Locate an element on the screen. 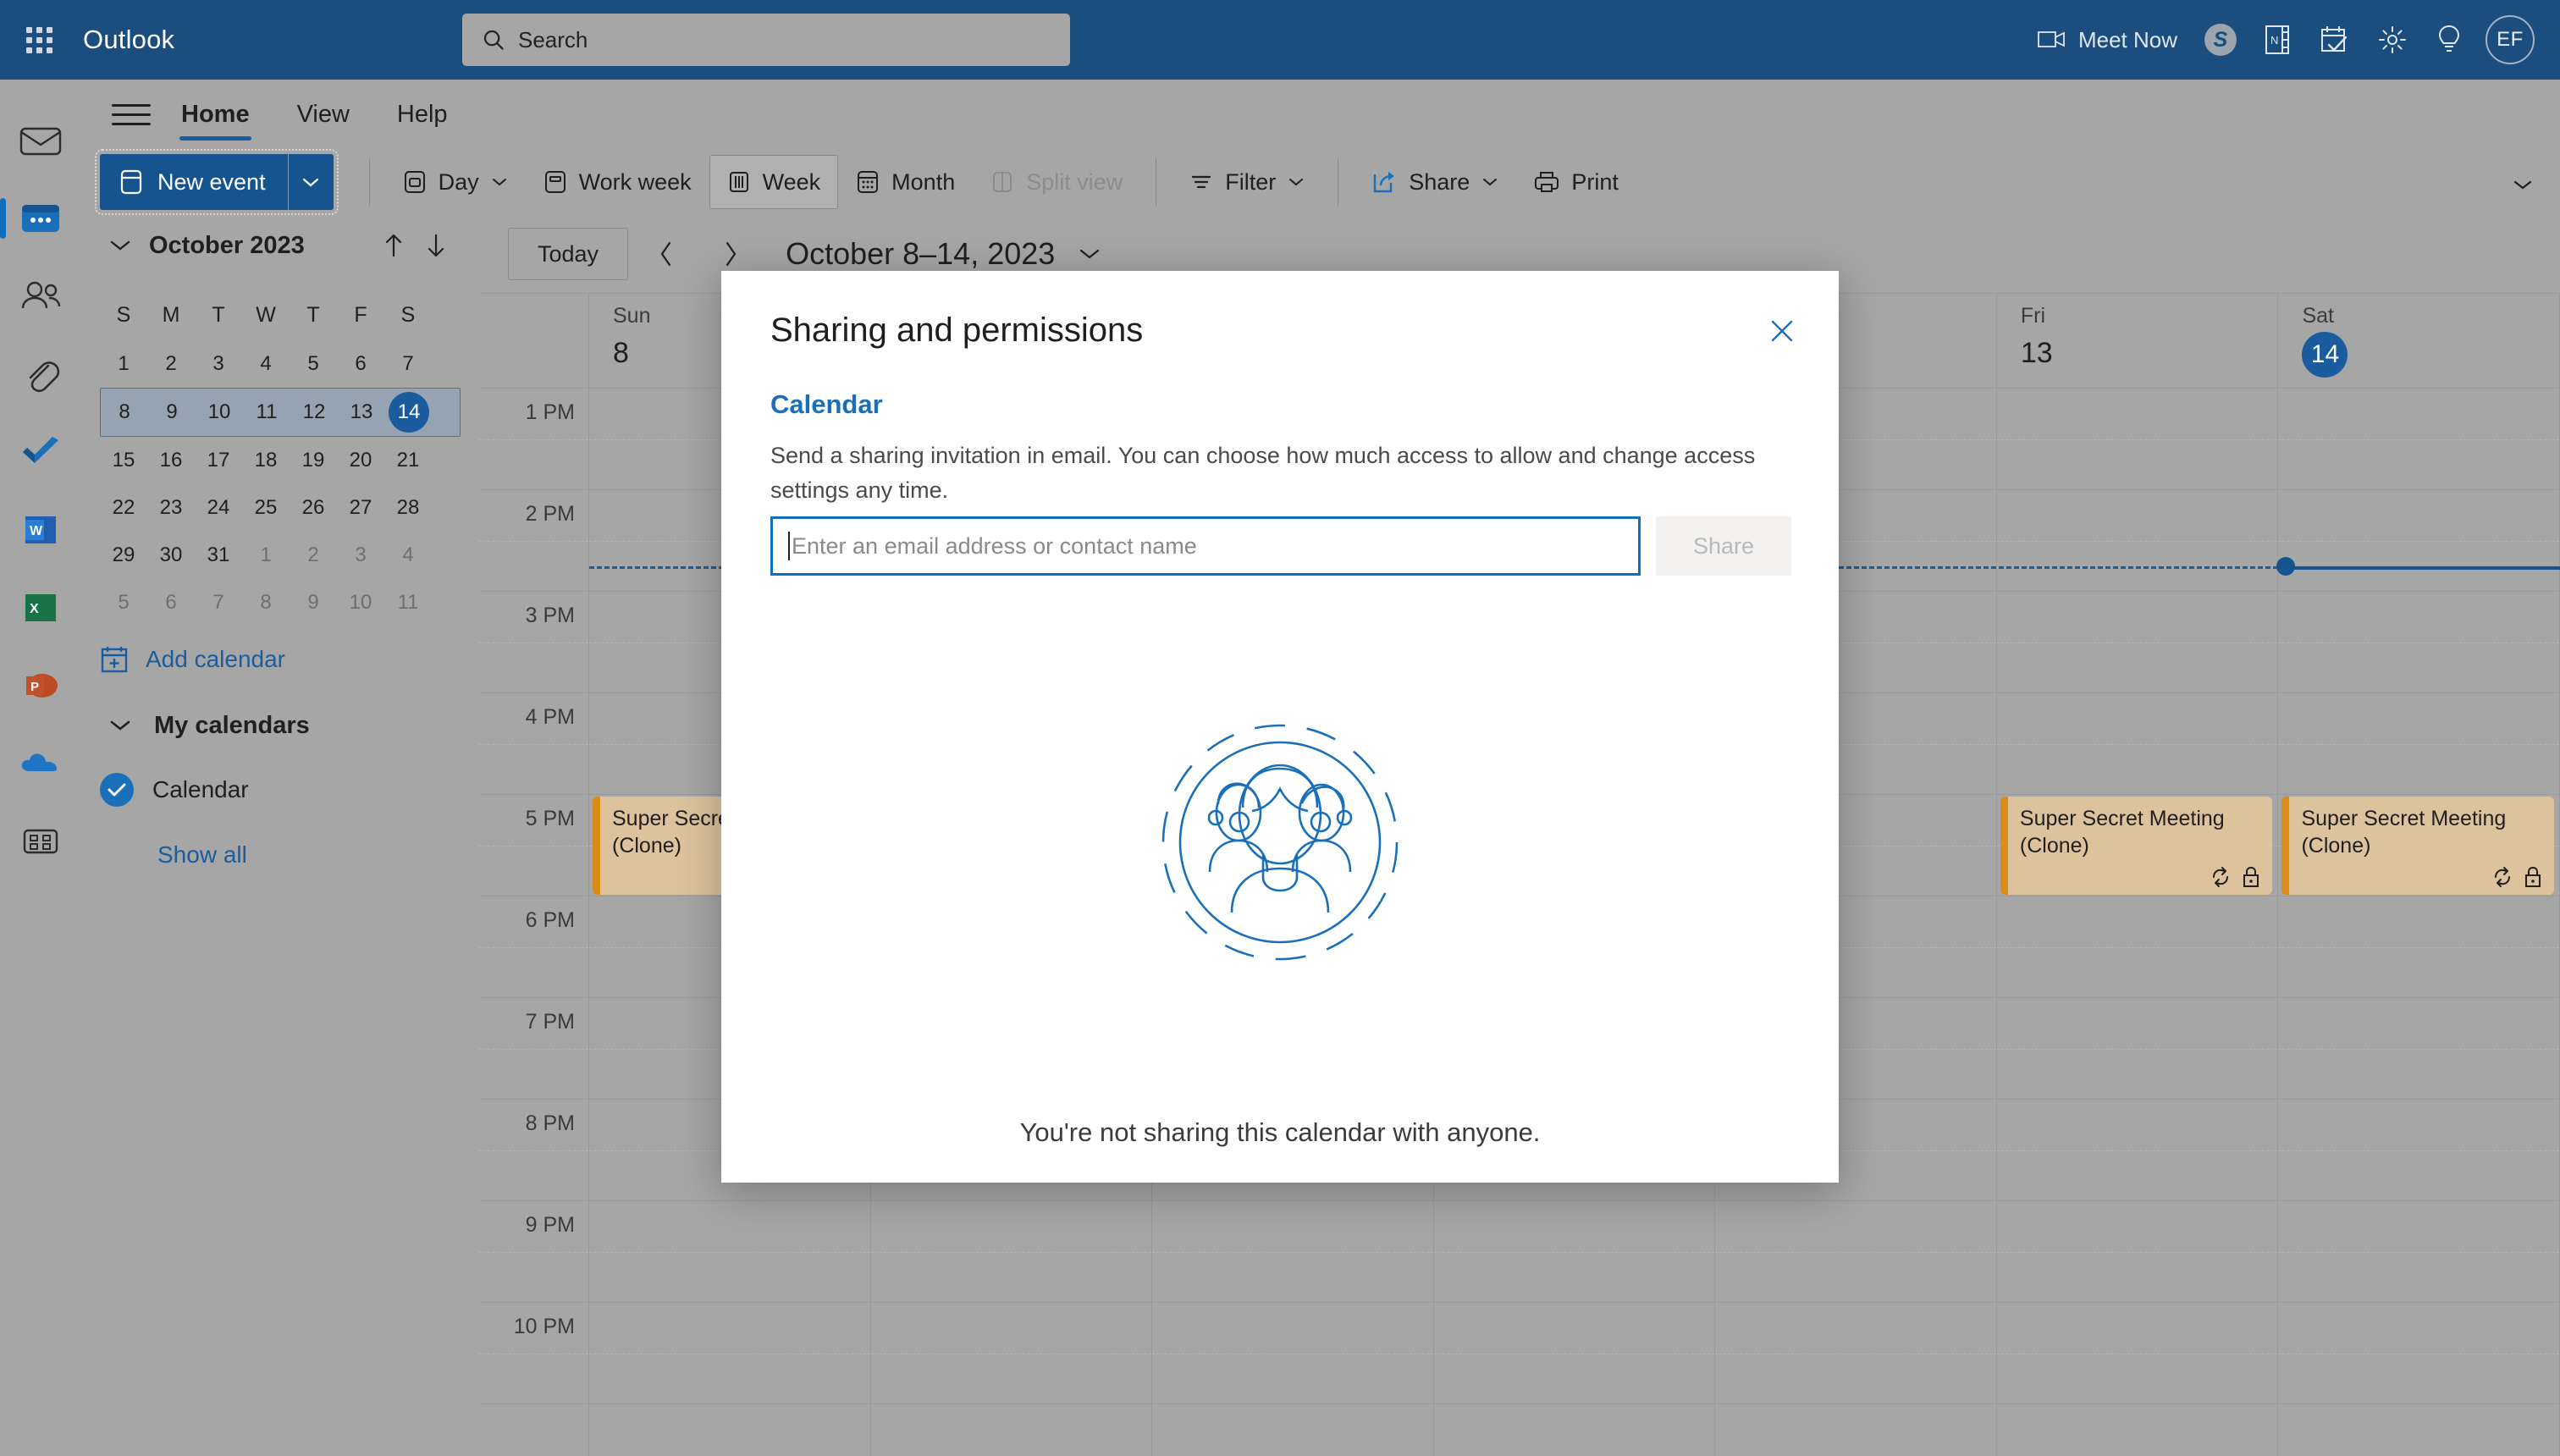 The image size is (2560, 1456). share-recipient-input: Enter an email address or contact name is located at coordinates (1205, 546).